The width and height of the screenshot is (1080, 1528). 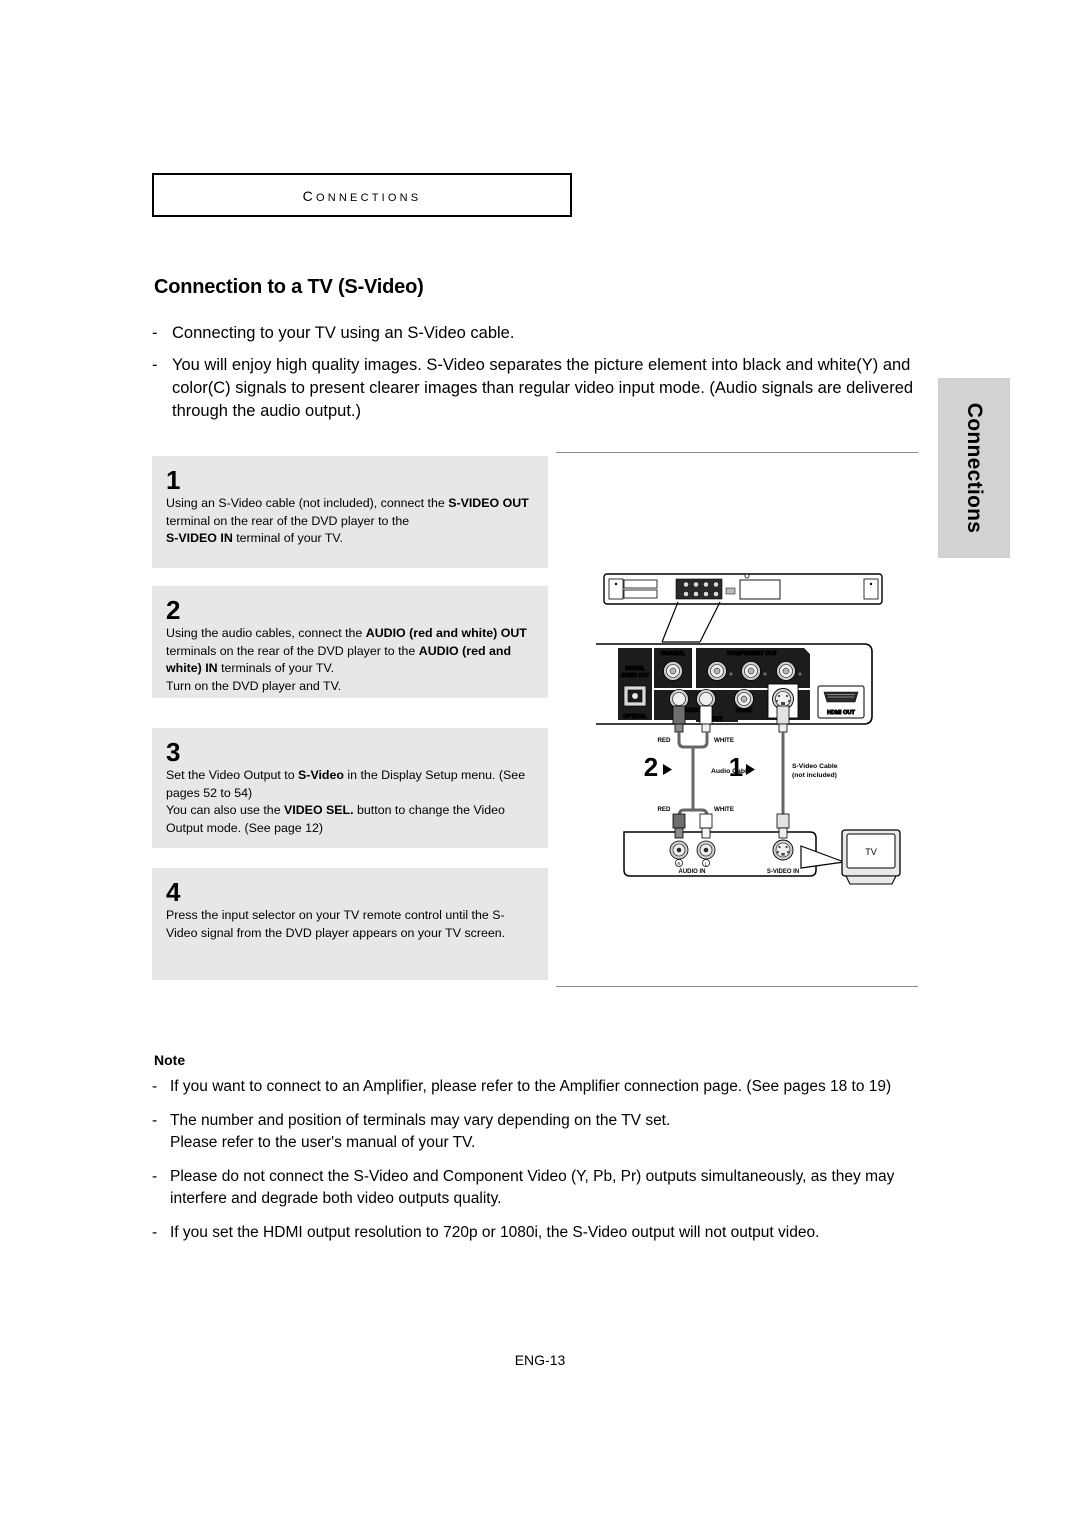 What do you see at coordinates (673, 671) in the screenshot?
I see `coaxial-jack` at bounding box center [673, 671].